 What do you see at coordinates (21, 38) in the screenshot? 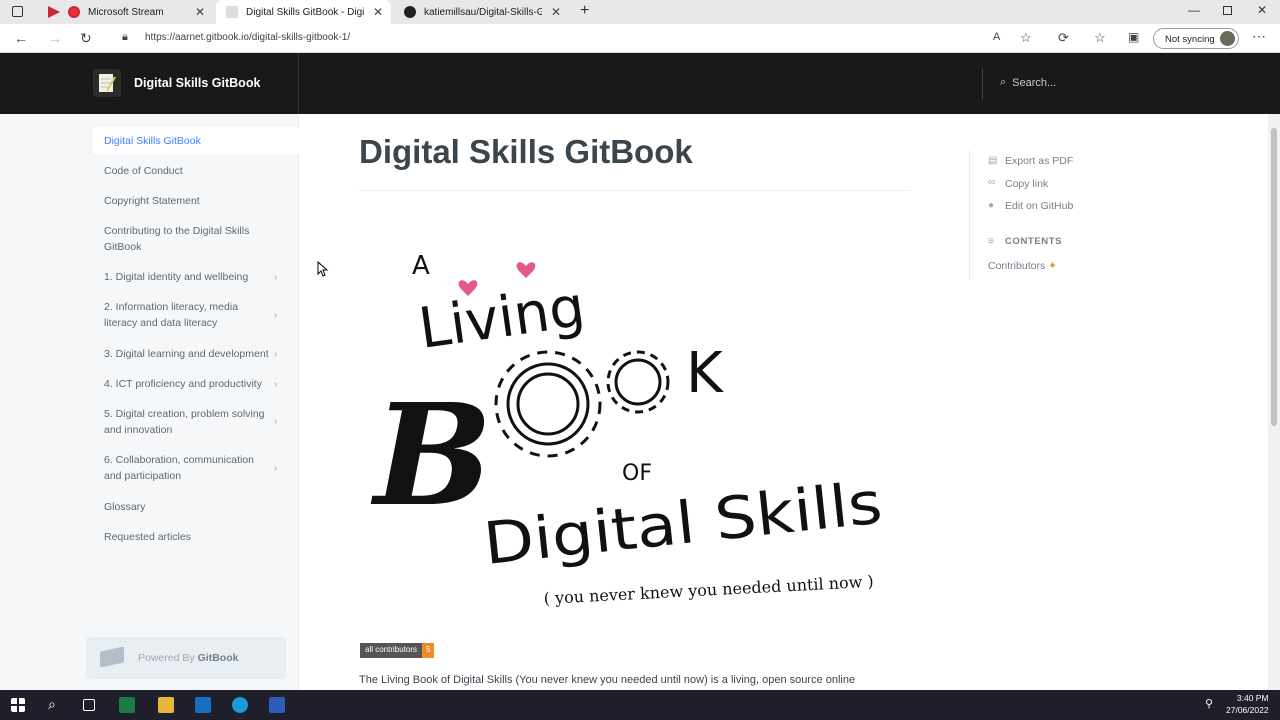
I see `back-icon: ←` at bounding box center [21, 38].